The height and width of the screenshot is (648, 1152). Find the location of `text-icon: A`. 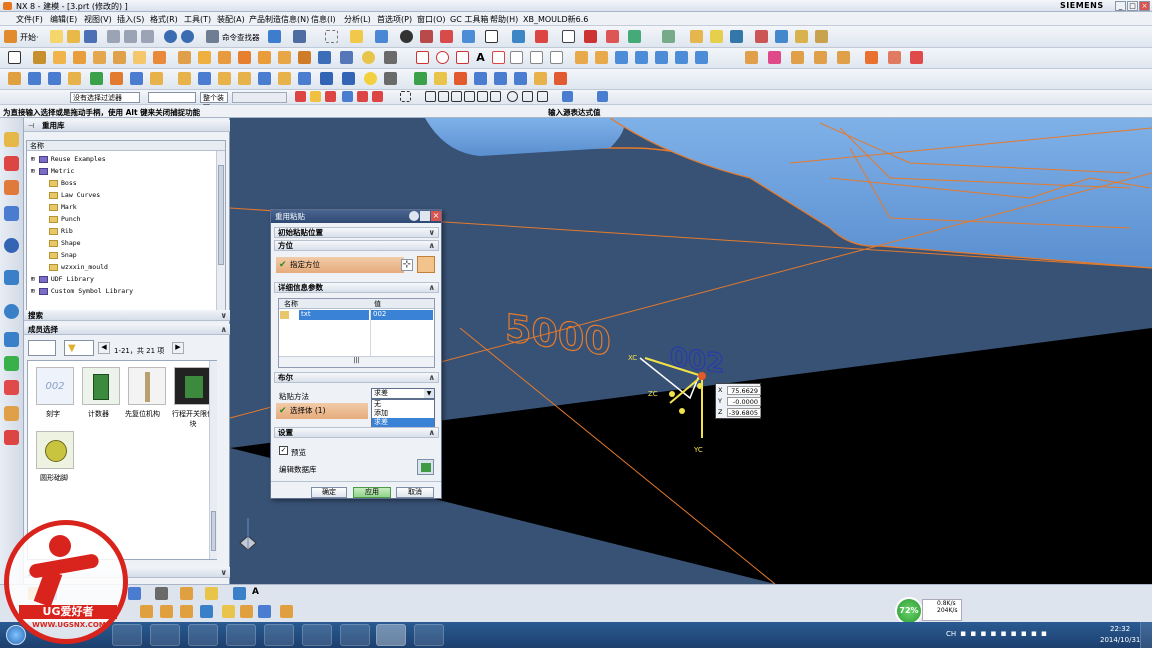

text-icon: A is located at coordinates (480, 57).